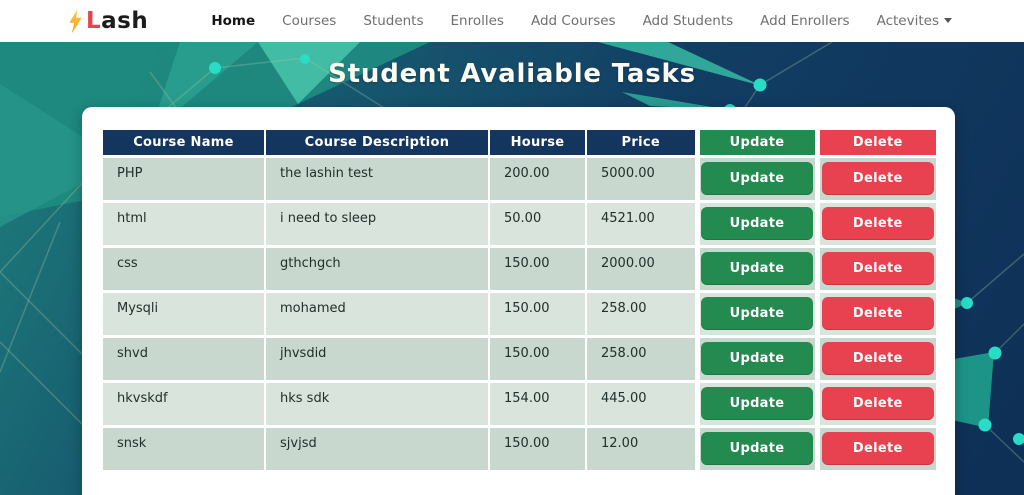  I want to click on nav-item-students: Students, so click(393, 21).